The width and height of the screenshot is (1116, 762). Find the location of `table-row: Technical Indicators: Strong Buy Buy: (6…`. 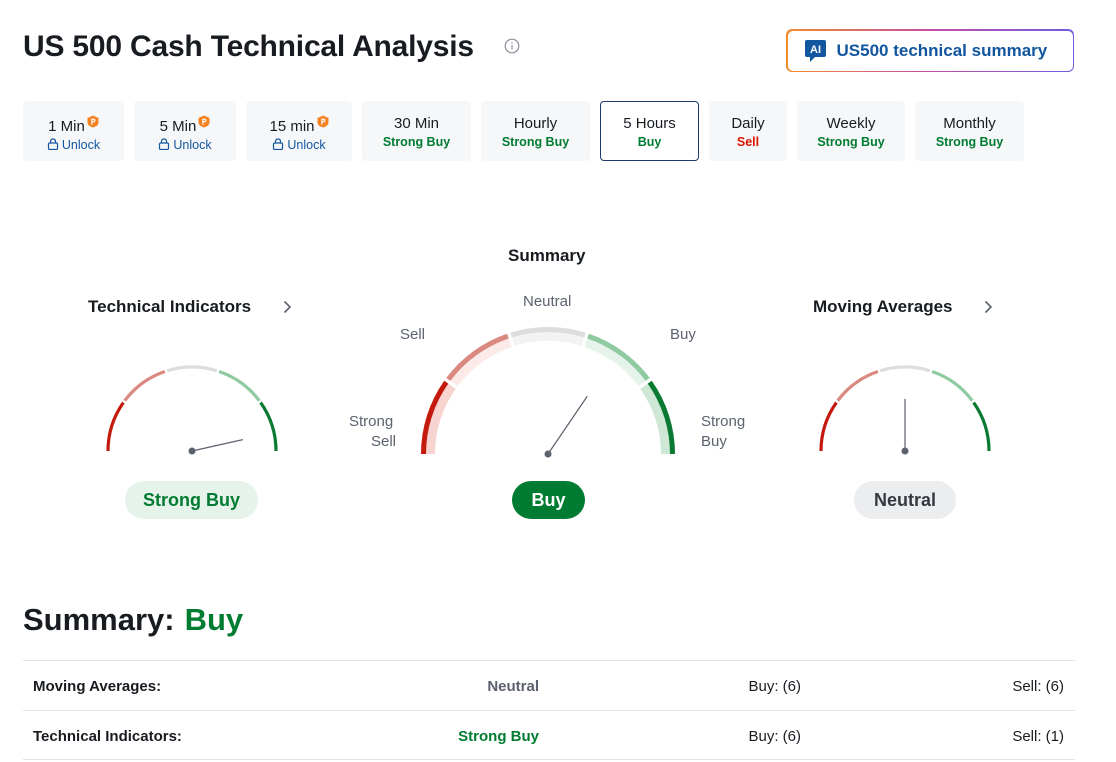

table-row: Technical Indicators: Strong Buy Buy: (6… is located at coordinates (549, 735).